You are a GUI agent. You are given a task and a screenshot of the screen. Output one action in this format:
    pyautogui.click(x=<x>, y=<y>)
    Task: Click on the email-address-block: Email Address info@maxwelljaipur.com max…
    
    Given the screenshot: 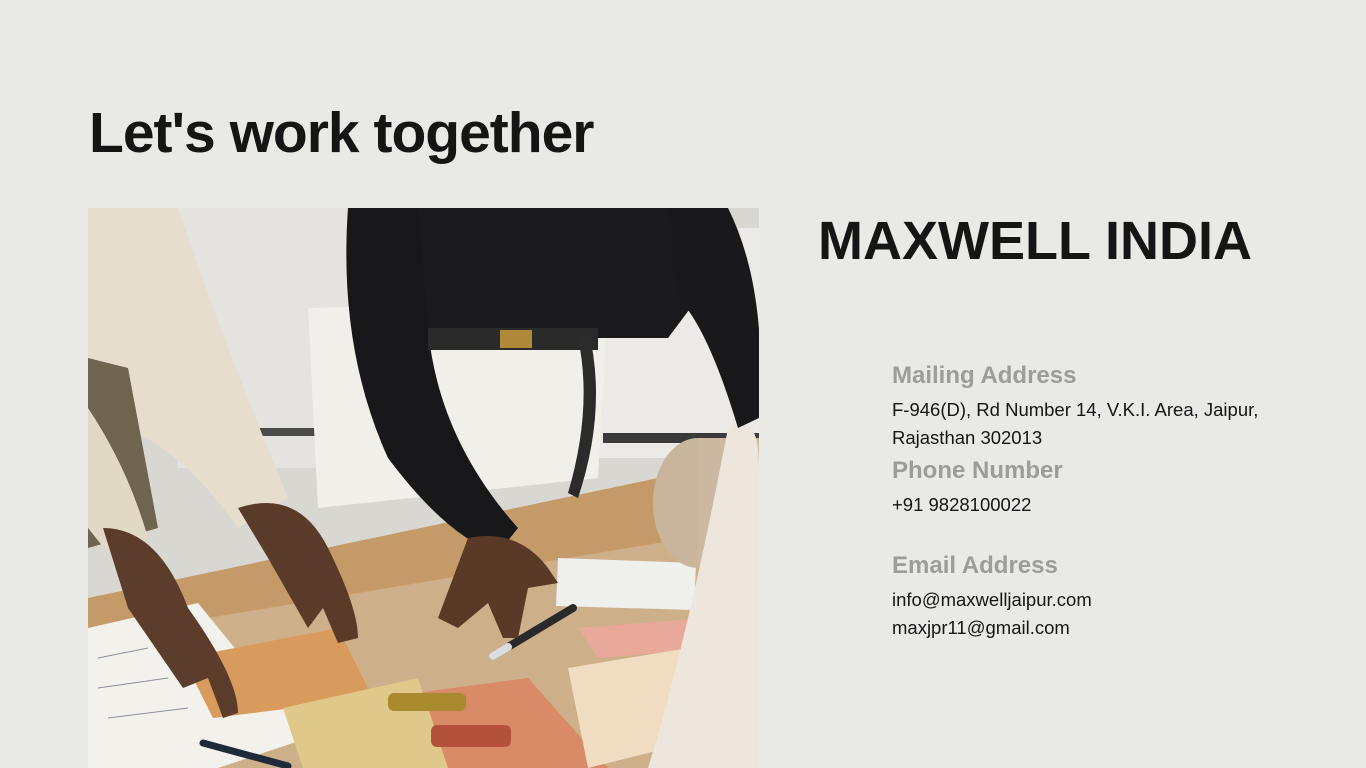 What is the action you would take?
    pyautogui.click(x=1102, y=597)
    